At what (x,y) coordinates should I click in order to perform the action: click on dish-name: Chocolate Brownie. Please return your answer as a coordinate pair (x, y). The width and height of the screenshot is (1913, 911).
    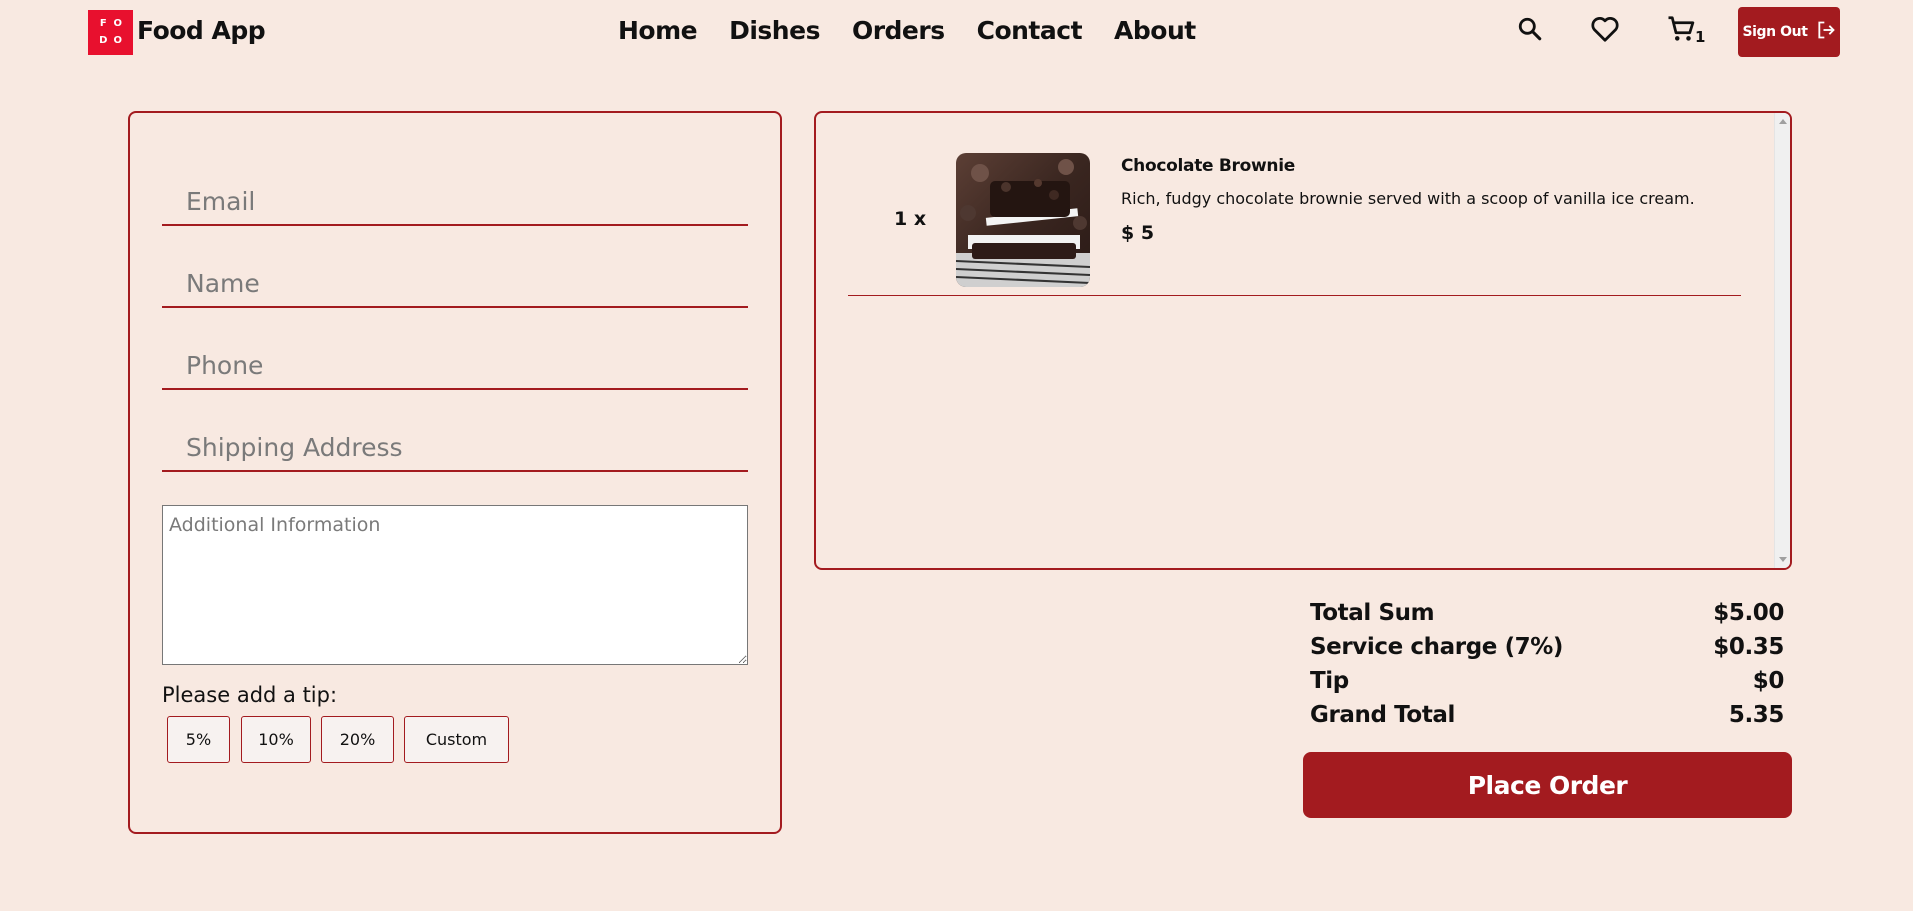
    Looking at the image, I should click on (1208, 166).